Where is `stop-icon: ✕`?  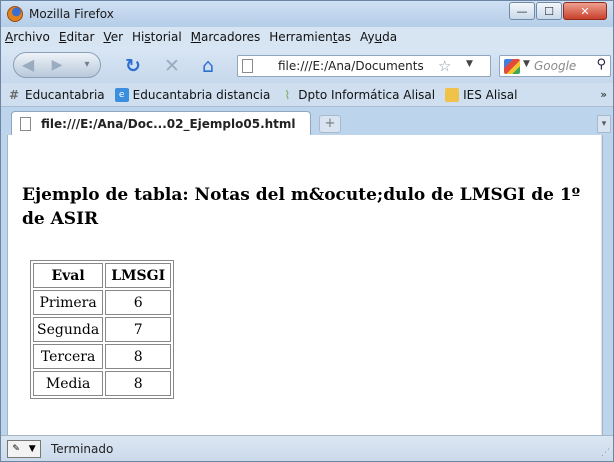
stop-icon: ✕ is located at coordinates (172, 66).